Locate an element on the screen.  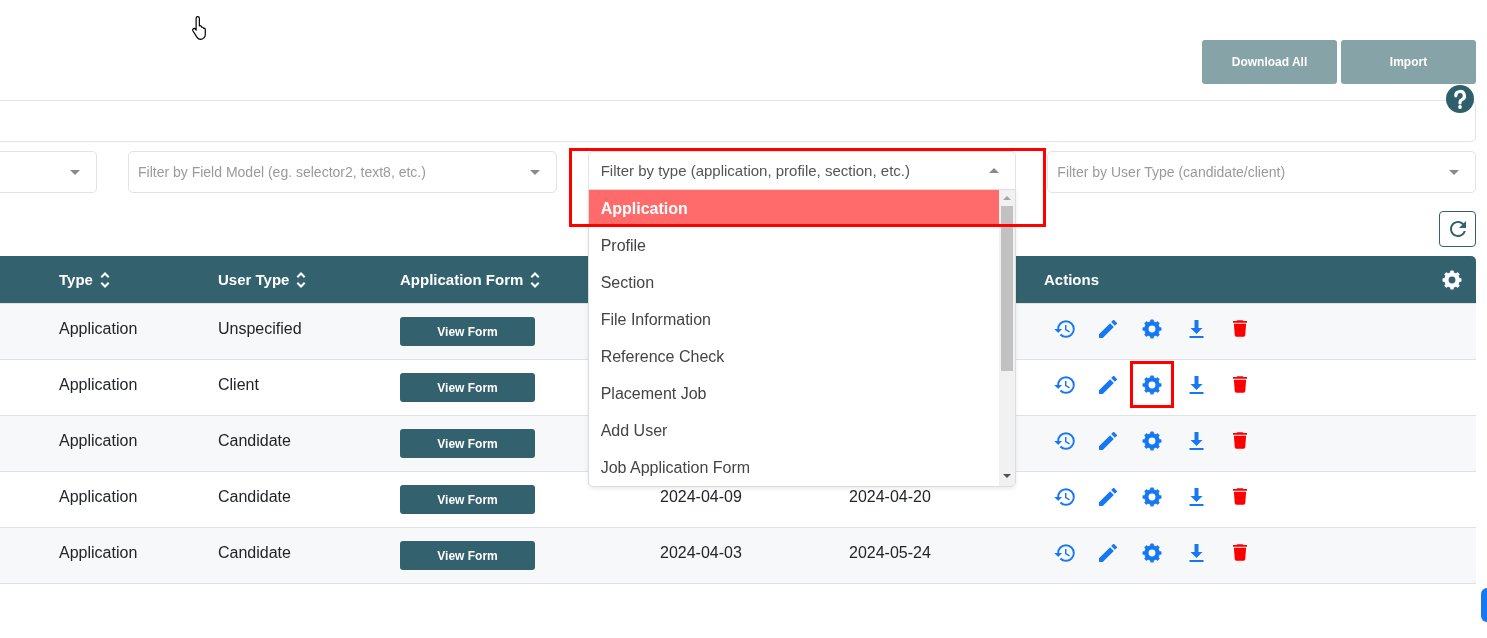
column-header: Application Form is located at coordinates (462, 279).